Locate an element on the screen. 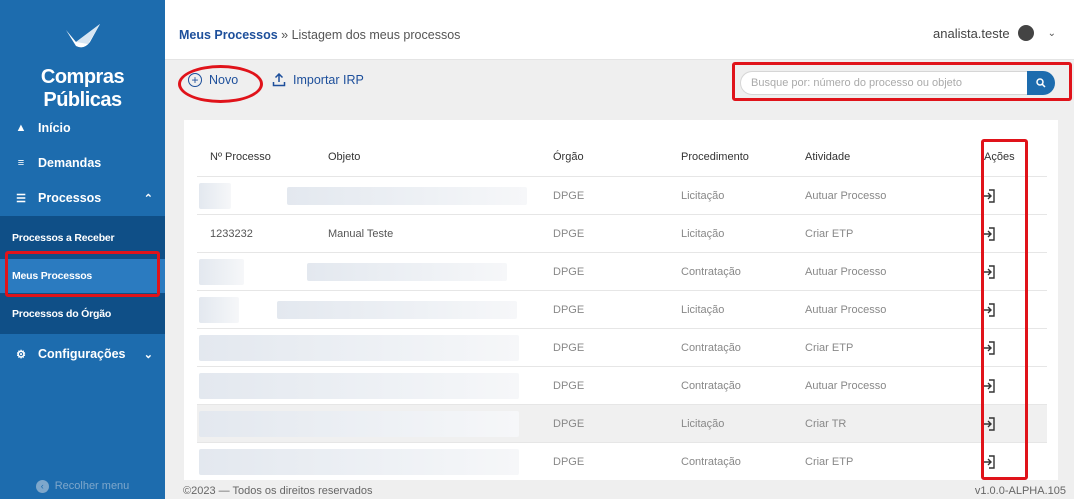 The height and width of the screenshot is (499, 1074). menu-icon: ☰ is located at coordinates (21, 198).